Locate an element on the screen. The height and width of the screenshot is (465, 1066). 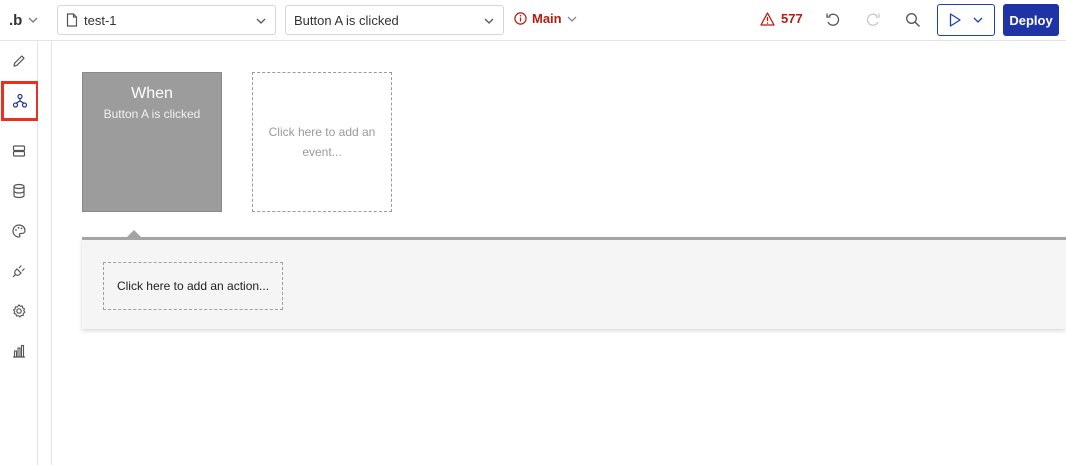
search-button is located at coordinates (913, 20).